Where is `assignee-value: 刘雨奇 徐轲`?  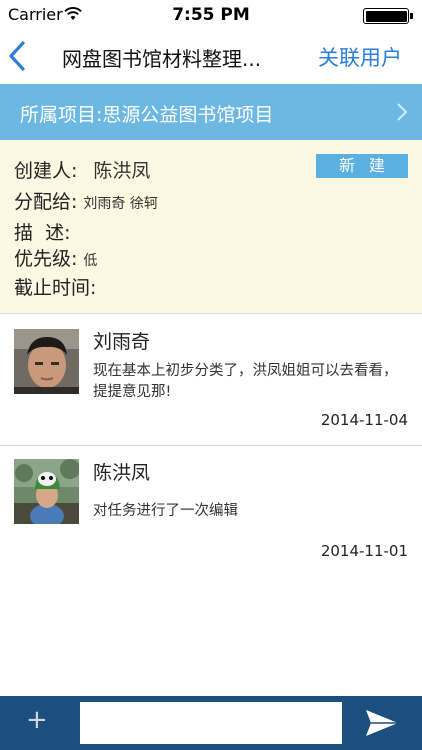 assignee-value: 刘雨奇 徐轲 is located at coordinates (120, 204).